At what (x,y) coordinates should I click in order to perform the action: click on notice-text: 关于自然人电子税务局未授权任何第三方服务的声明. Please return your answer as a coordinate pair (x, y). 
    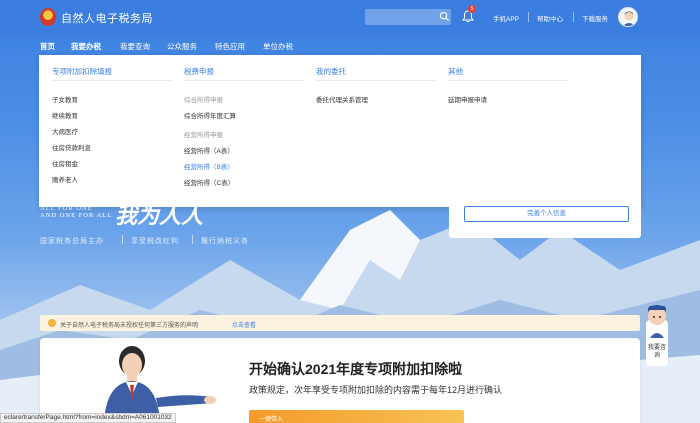
    Looking at the image, I should click on (129, 326).